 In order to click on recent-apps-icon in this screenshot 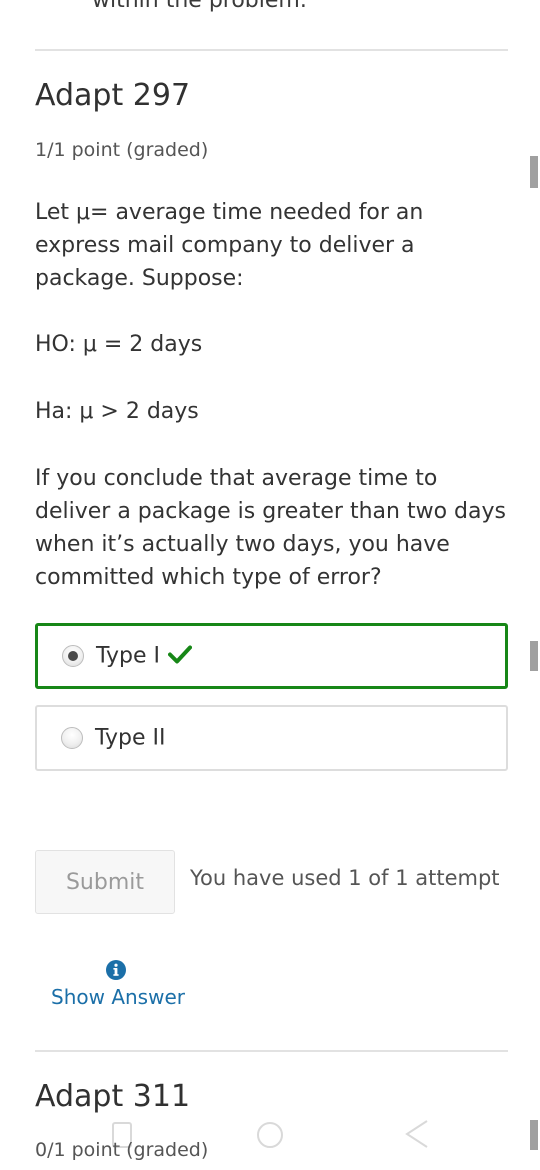, I will do `click(122, 1135)`.